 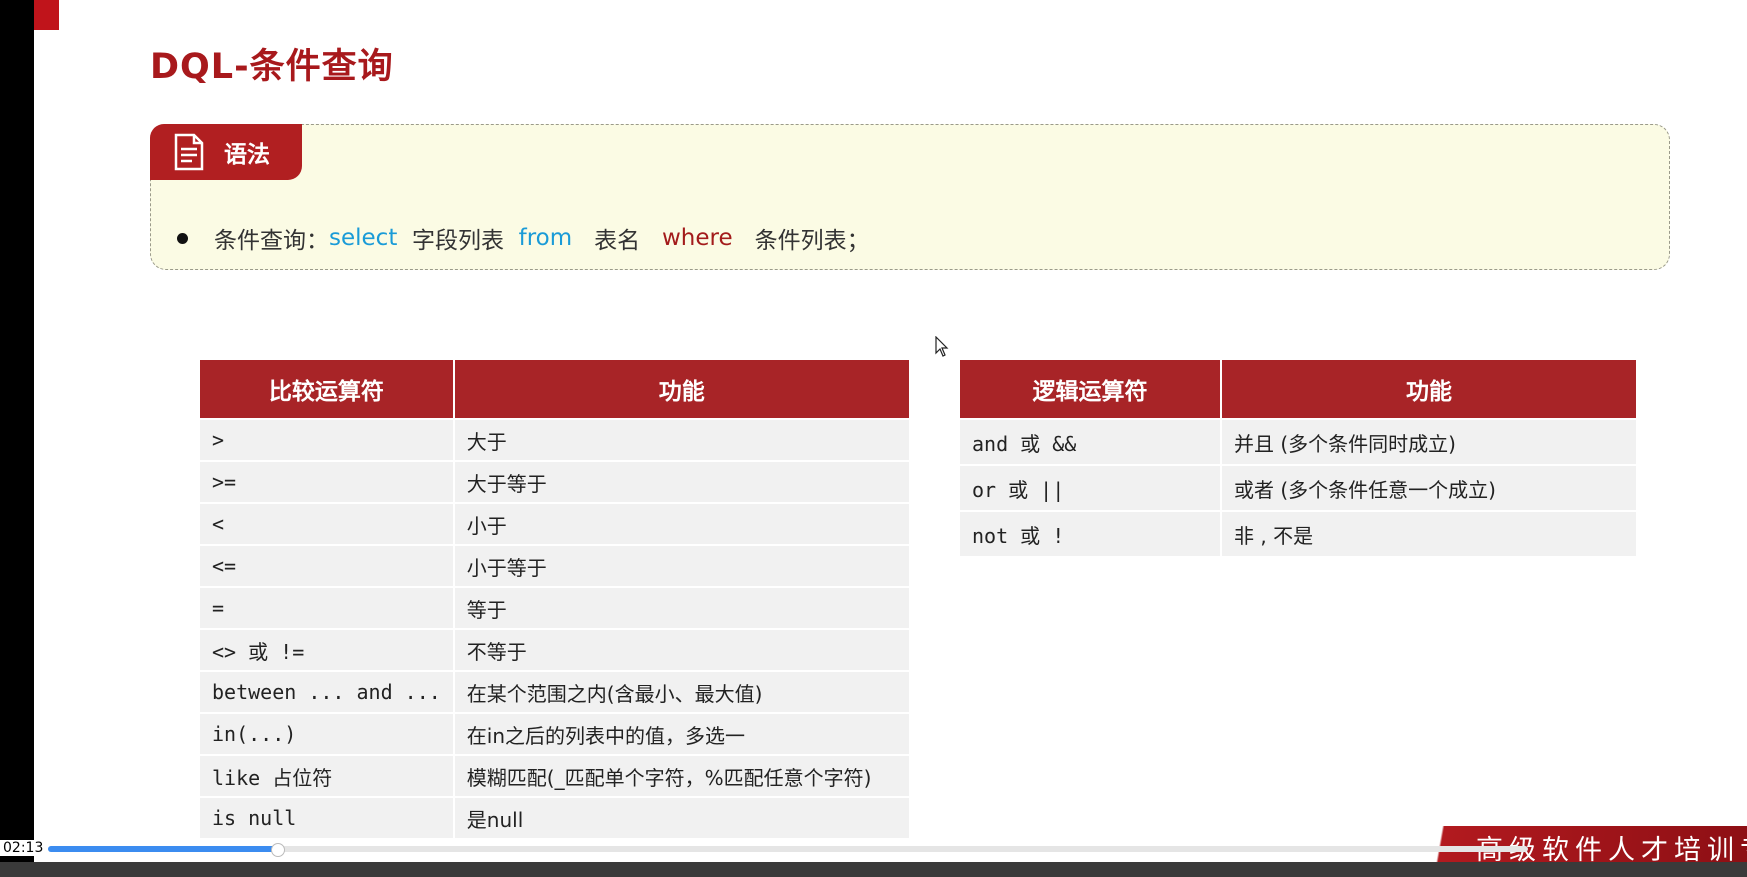 I want to click on syntax-conditions: 条件列表；, so click(x=812, y=241).